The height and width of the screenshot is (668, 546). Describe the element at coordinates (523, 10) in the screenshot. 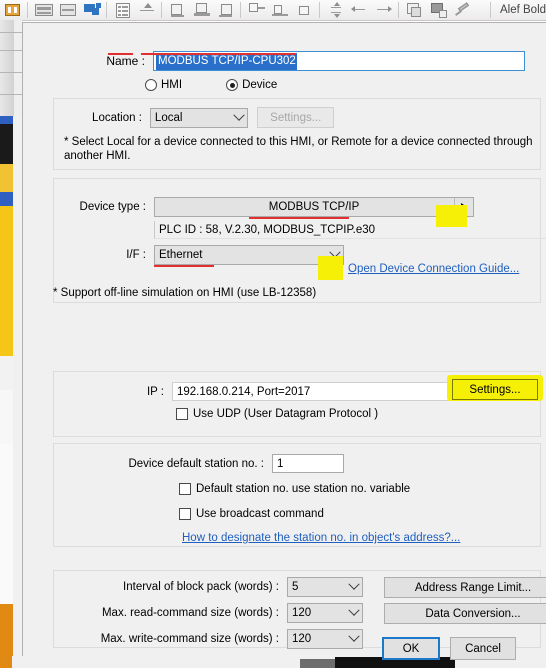

I see `font-name-label: Alef Bold` at that location.